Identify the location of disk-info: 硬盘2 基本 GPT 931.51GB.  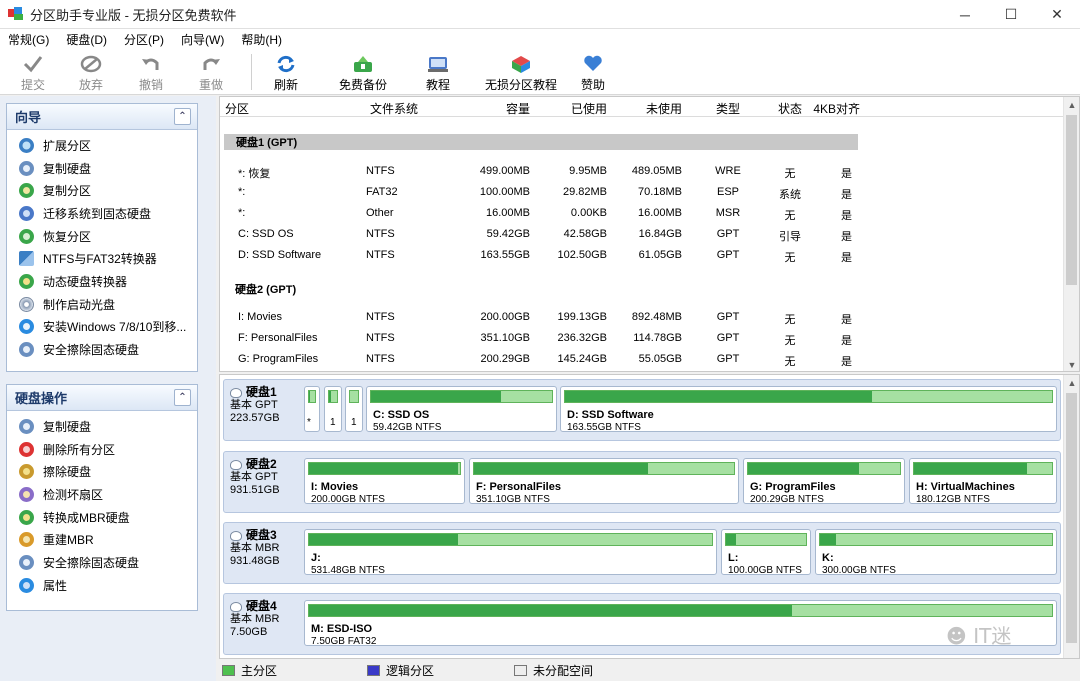
(255, 476).